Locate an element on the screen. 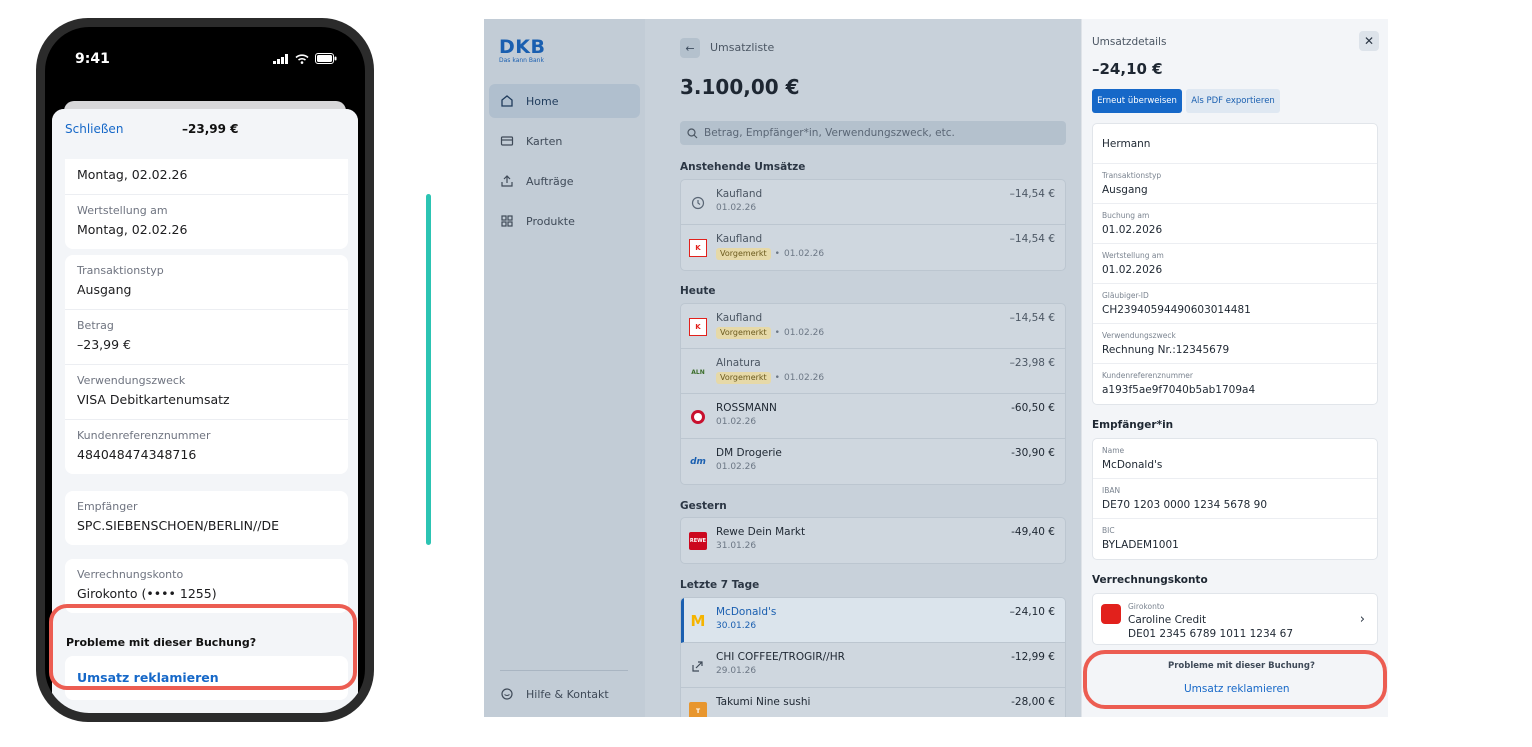 The height and width of the screenshot is (747, 1532). arrow-left-icon: ← is located at coordinates (690, 48).